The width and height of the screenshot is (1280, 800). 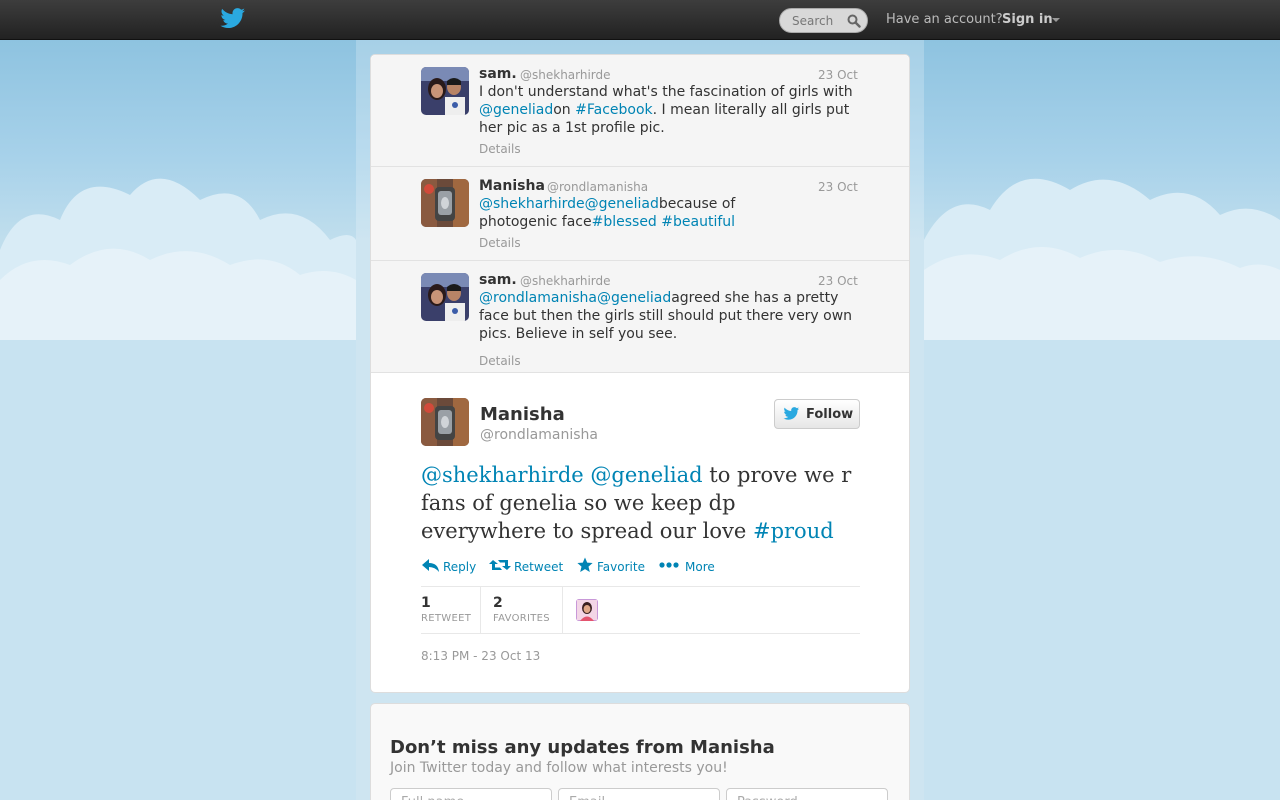 What do you see at coordinates (426, 603) in the screenshot?
I see `retweet-count: 1` at bounding box center [426, 603].